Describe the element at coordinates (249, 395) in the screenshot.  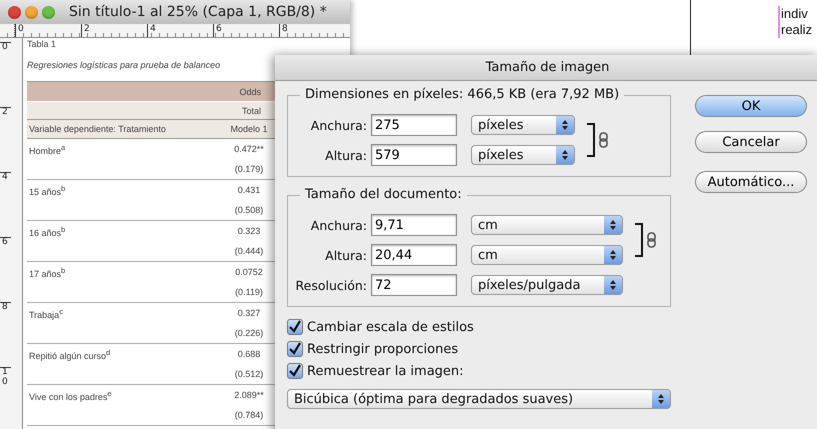
I see `table-cell-text: 2.089**` at that location.